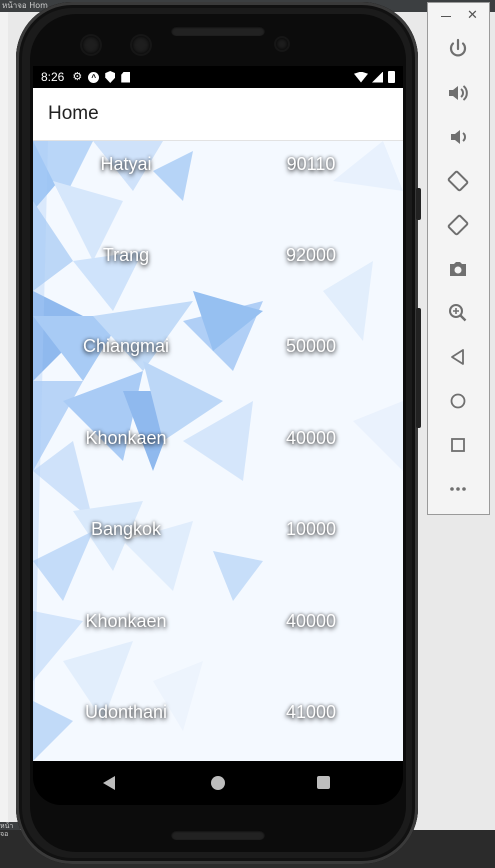  Describe the element at coordinates (91, 45) in the screenshot. I see `front-camera` at that location.